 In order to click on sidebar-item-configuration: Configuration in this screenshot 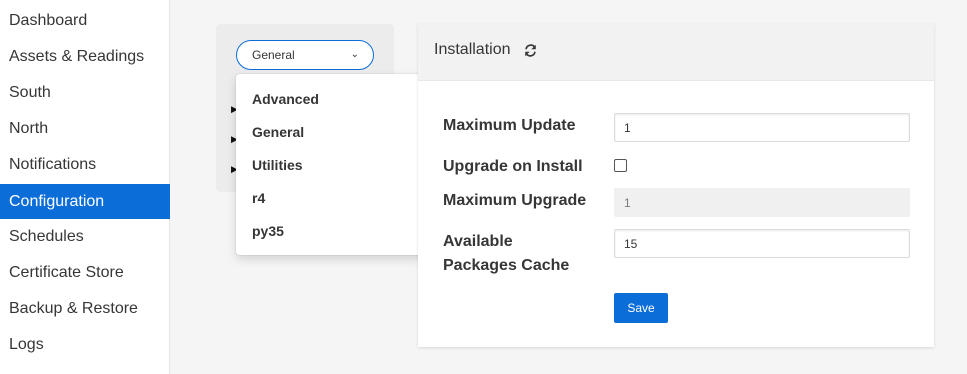, I will do `click(85, 201)`.